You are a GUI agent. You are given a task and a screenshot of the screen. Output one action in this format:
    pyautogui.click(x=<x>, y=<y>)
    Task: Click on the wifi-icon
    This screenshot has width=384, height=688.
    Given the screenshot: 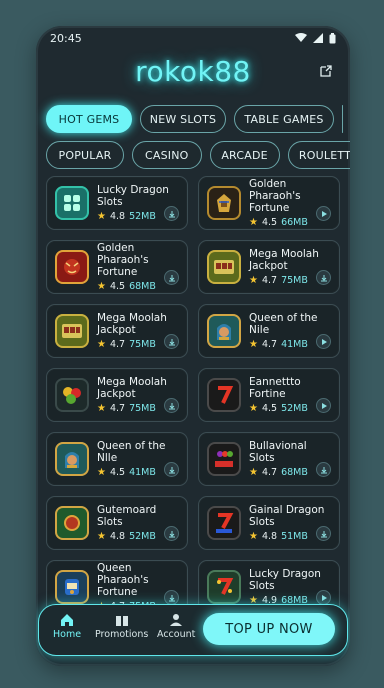 What is the action you would take?
    pyautogui.click(x=301, y=37)
    